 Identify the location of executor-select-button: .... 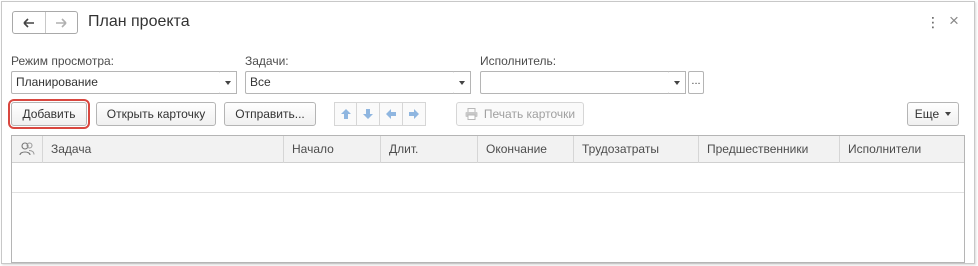
(696, 82).